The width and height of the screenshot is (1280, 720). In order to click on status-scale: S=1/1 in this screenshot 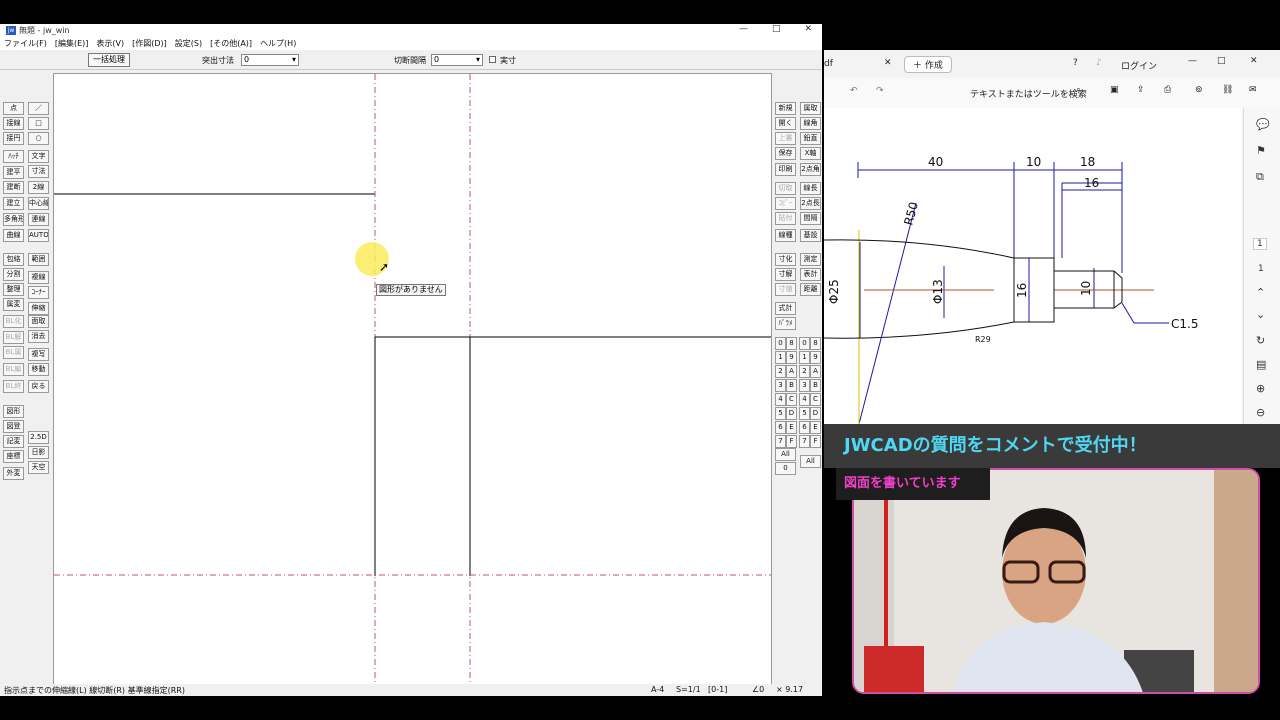, I will do `click(688, 689)`.